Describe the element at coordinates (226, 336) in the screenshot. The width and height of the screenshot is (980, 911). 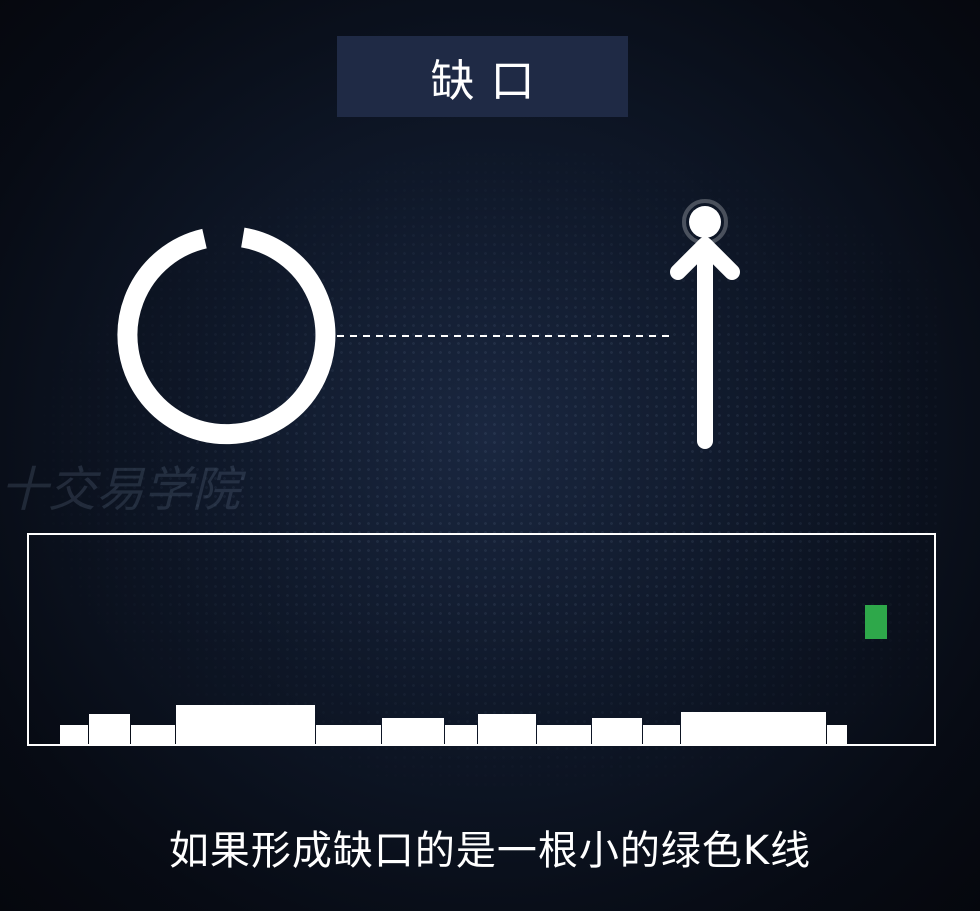
I see `open-ring-icon` at that location.